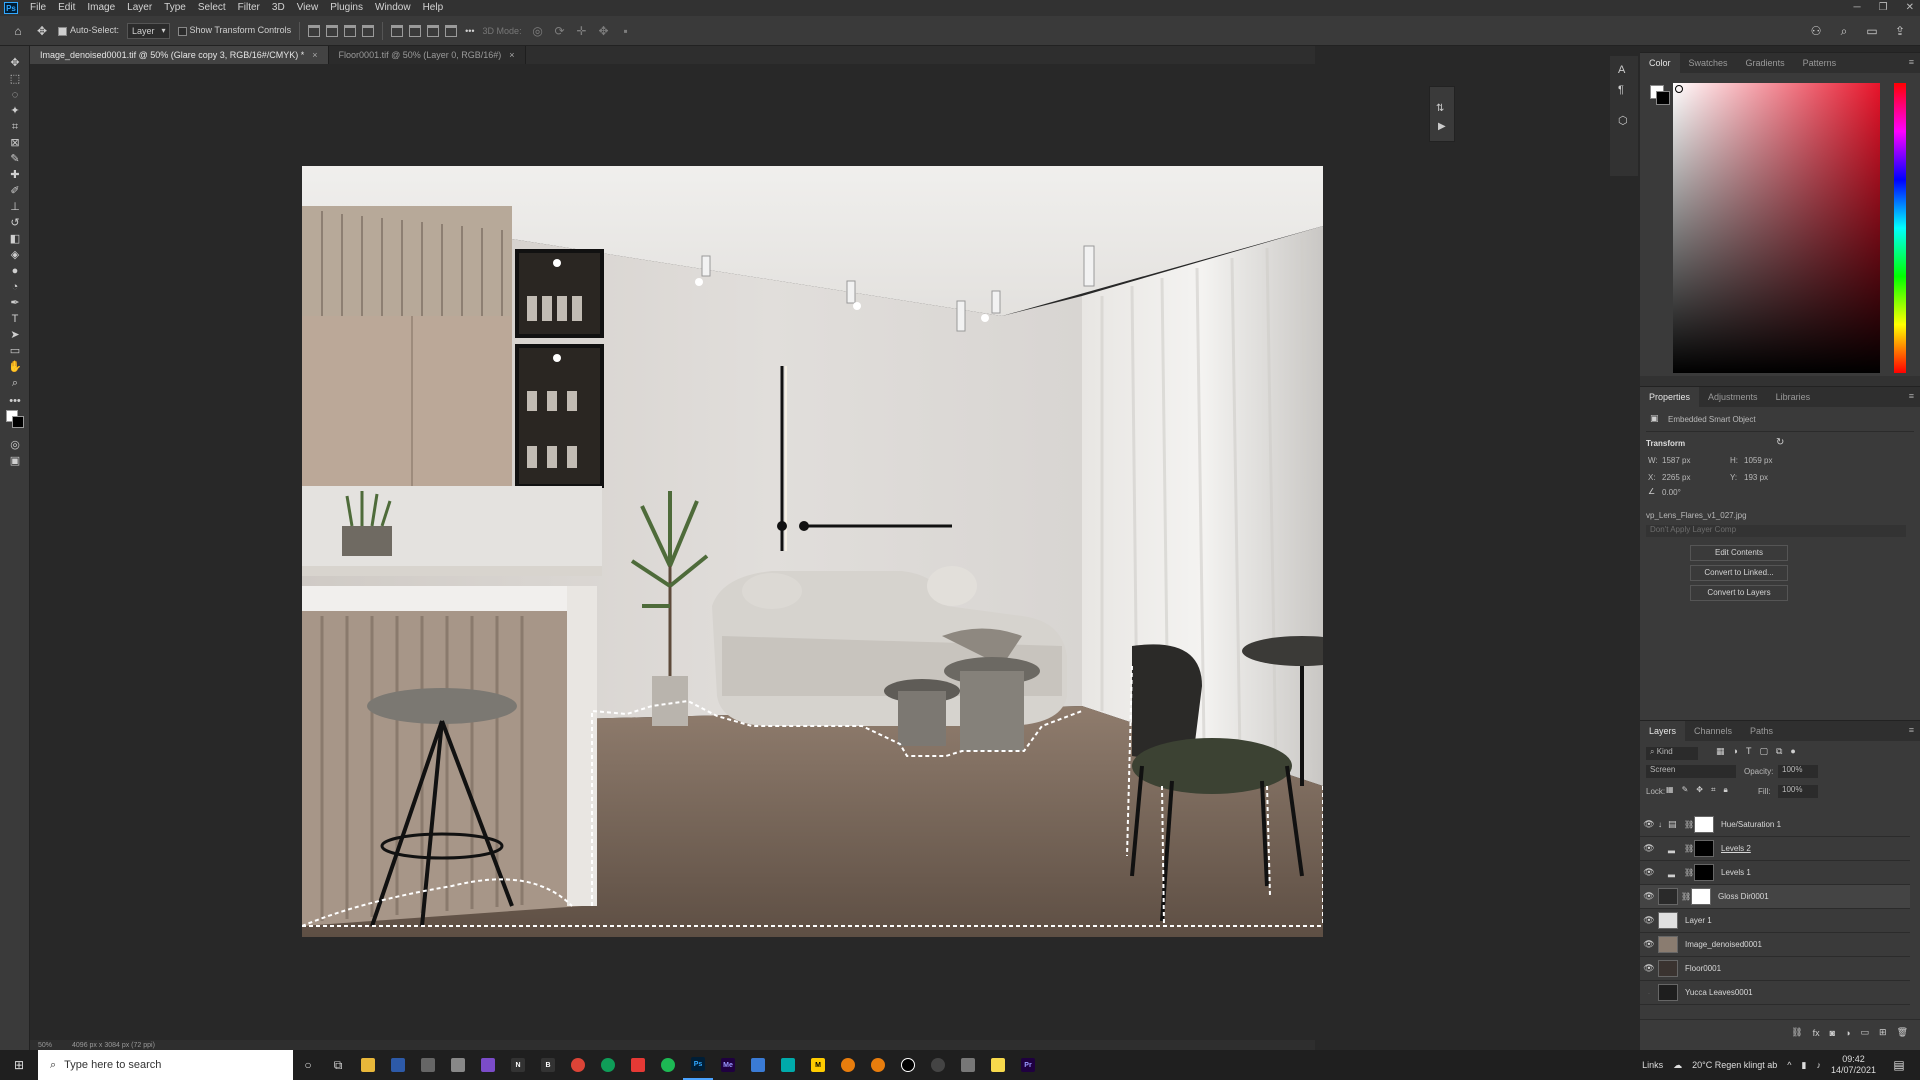  Describe the element at coordinates (45, 1045) in the screenshot. I see `zoom-level: 50%` at that location.